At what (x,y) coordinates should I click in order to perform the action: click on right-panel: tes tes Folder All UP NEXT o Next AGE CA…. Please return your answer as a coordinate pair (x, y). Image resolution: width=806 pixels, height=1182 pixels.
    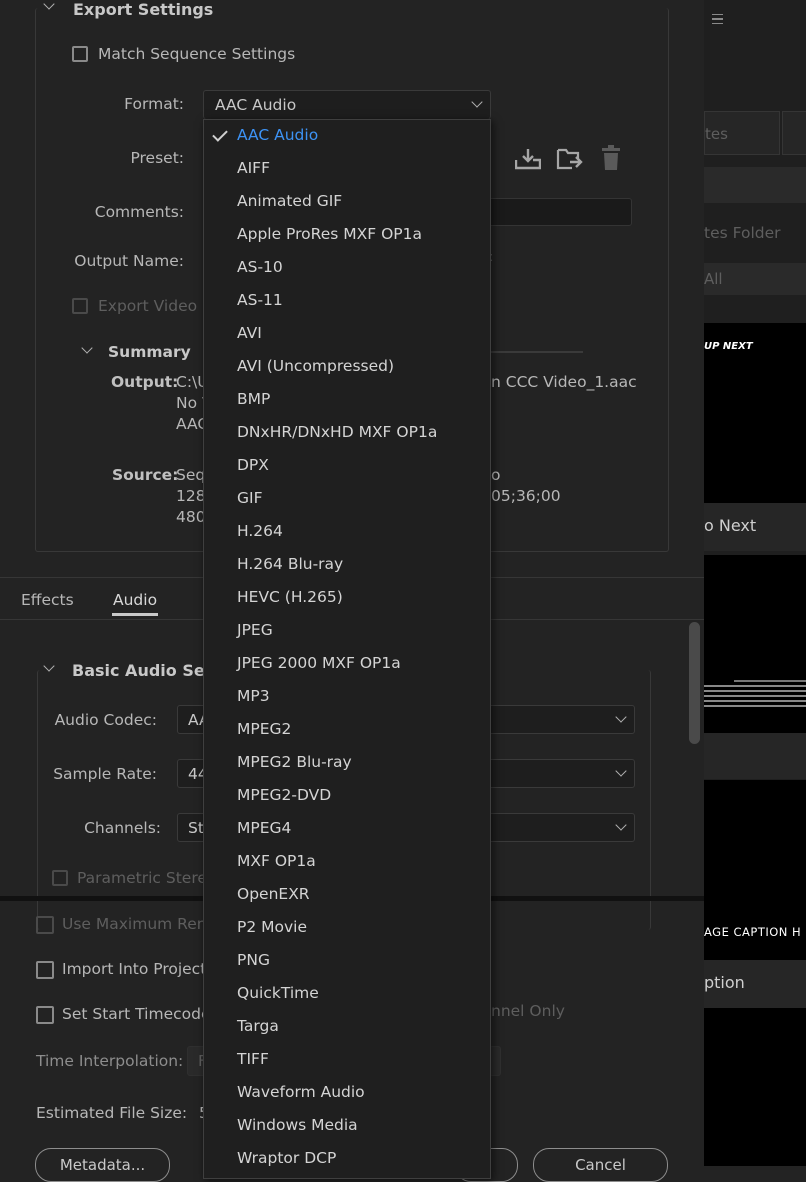
    Looking at the image, I should click on (755, 583).